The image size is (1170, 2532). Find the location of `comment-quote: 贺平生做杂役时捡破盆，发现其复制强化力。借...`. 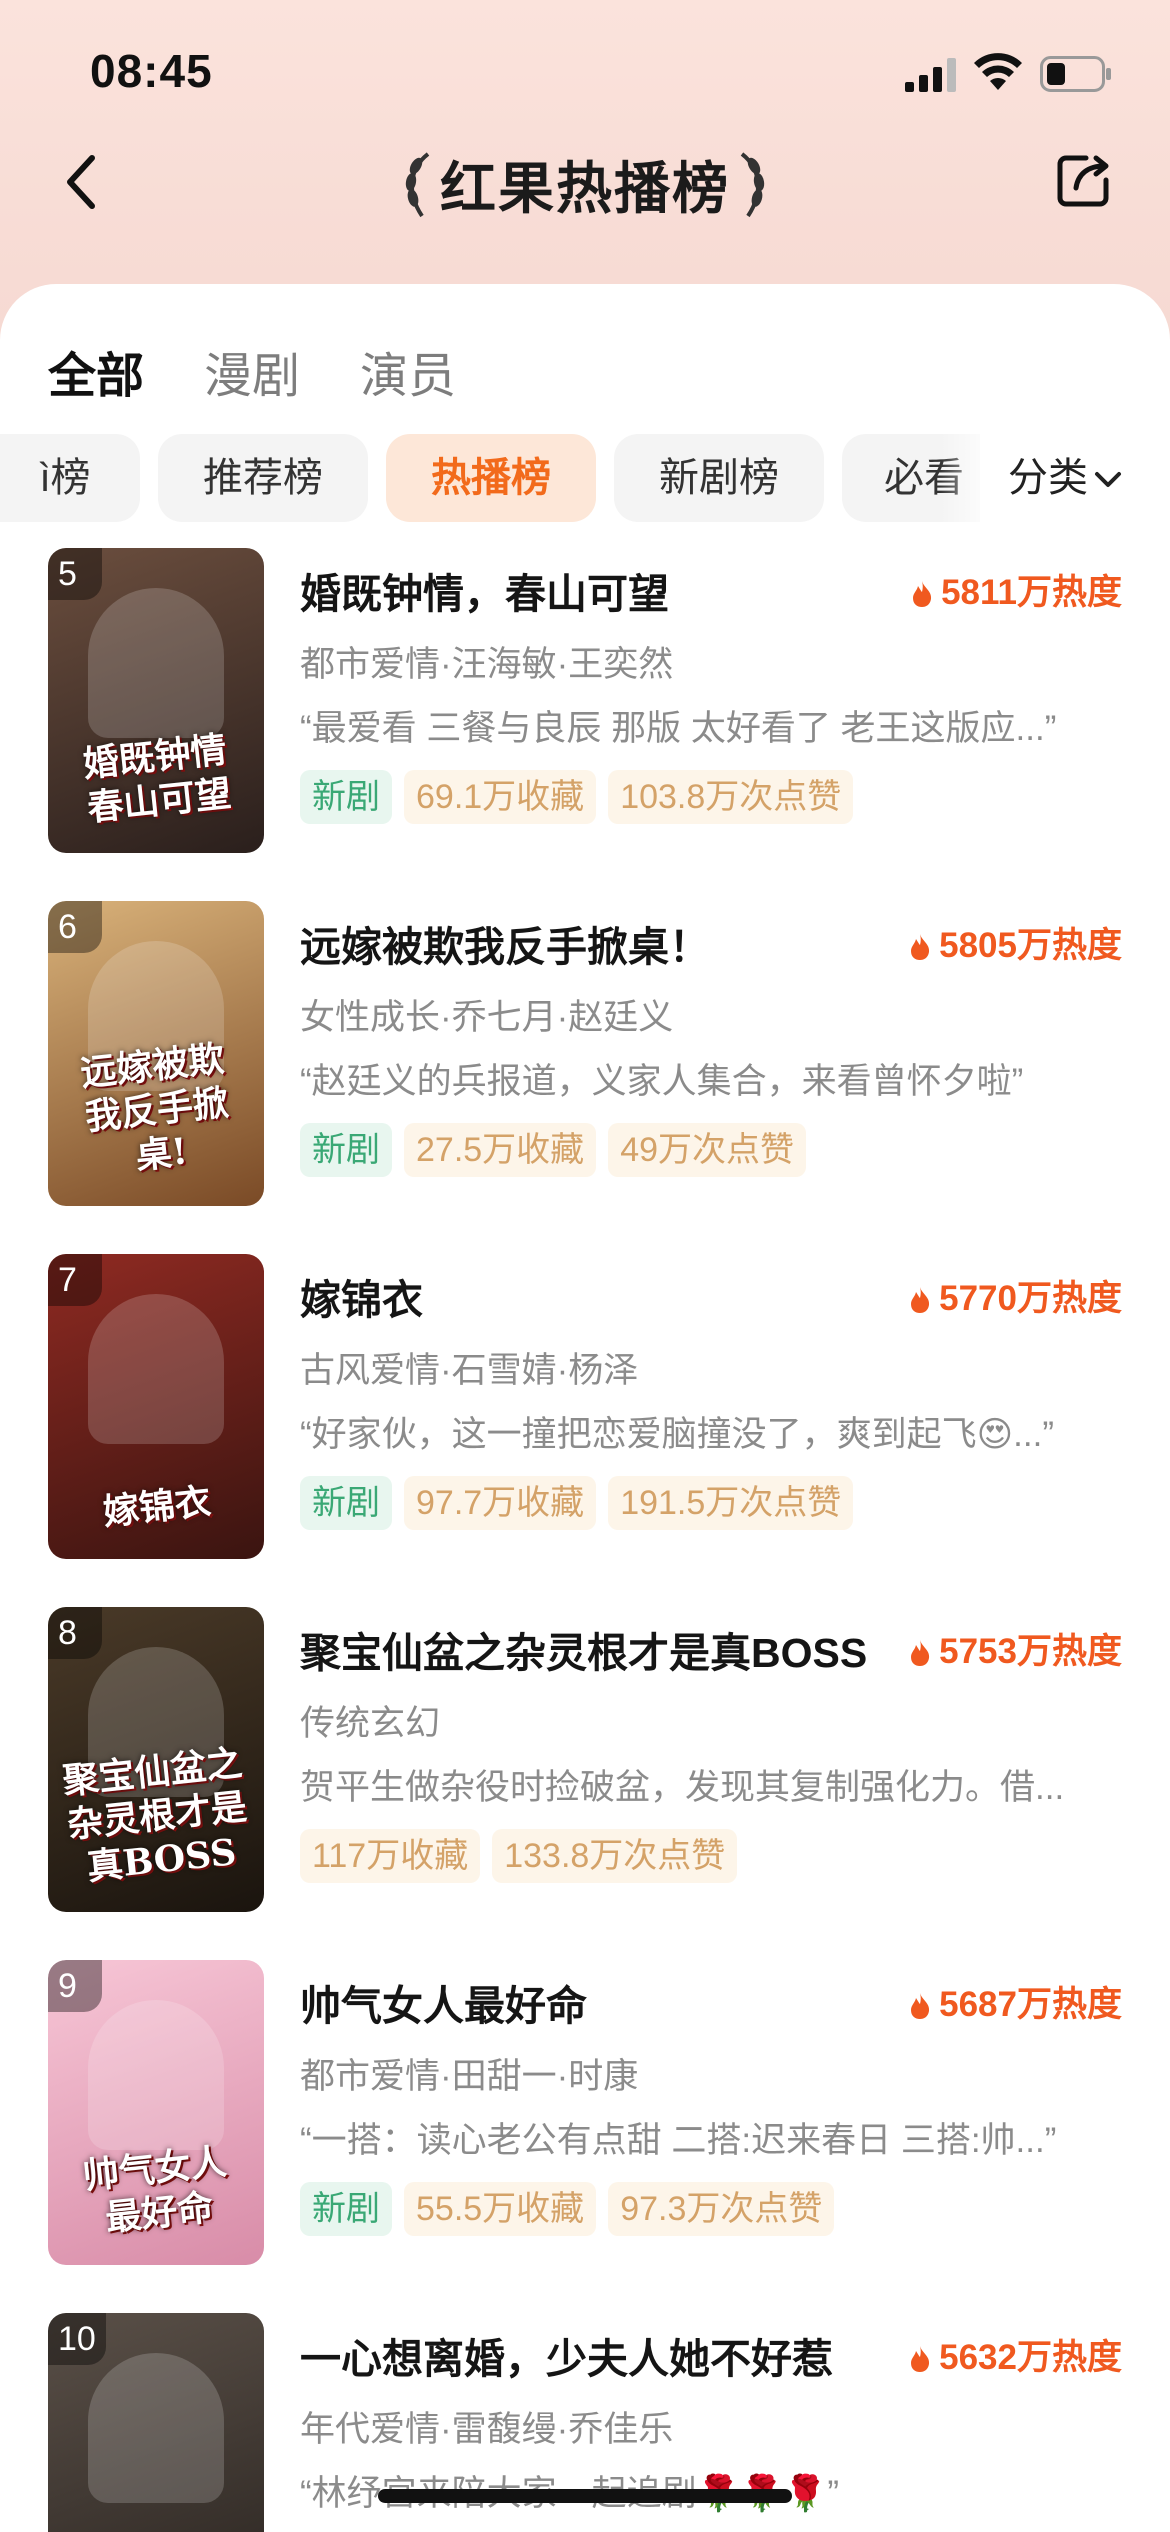

comment-quote: 贺平生做杂役时捡破盆，发现其复制强化力。借... is located at coordinates (682, 1787).